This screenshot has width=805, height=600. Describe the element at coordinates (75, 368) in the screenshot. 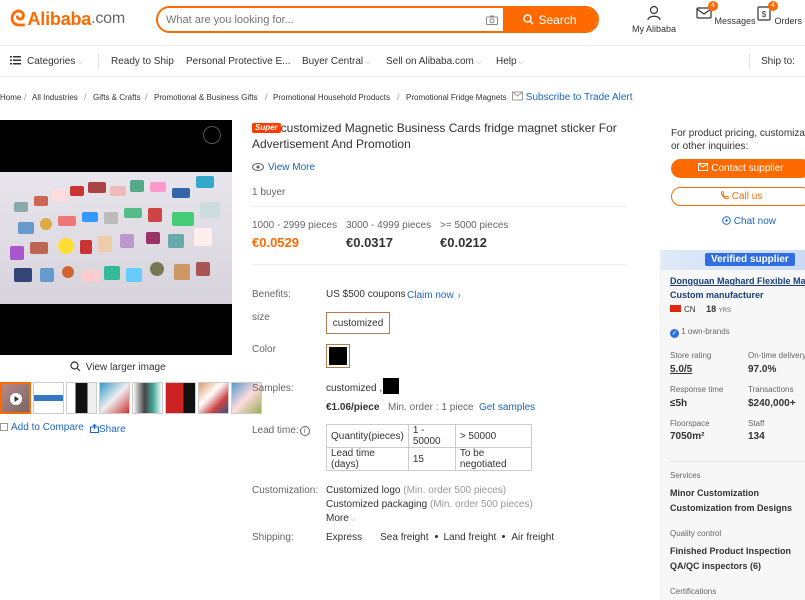

I see `zoom-icon` at that location.